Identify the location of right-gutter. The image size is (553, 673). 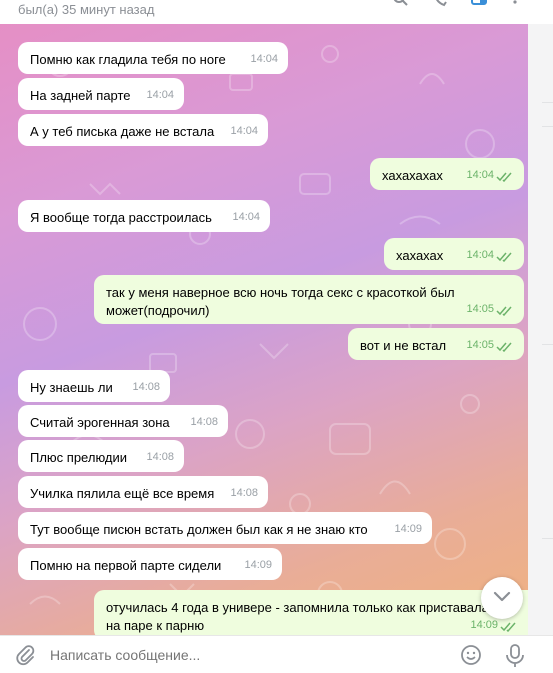
(540, 329).